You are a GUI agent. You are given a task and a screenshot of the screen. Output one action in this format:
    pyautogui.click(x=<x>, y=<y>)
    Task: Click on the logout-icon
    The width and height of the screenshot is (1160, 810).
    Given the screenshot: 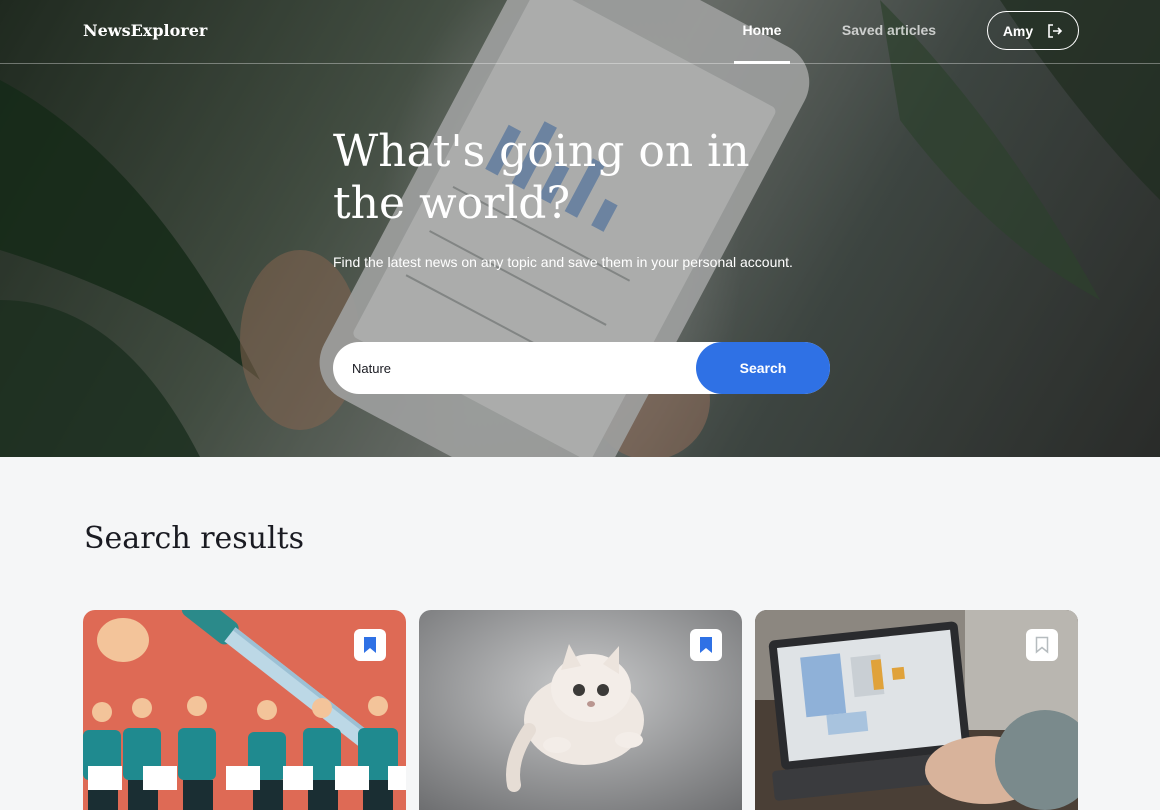 What is the action you would take?
    pyautogui.click(x=1055, y=30)
    